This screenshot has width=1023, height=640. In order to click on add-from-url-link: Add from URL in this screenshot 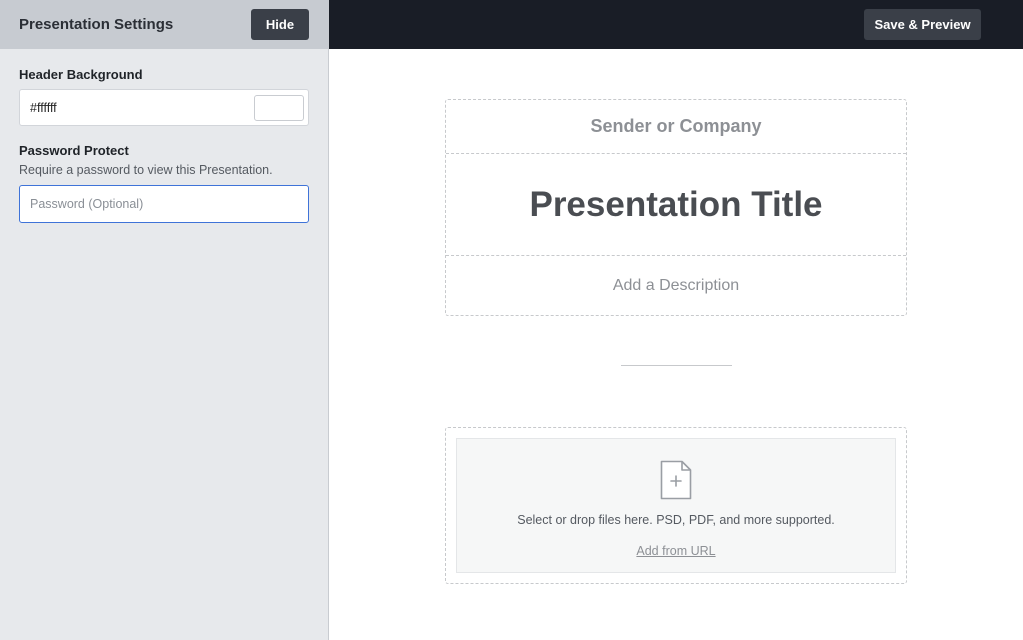, I will do `click(675, 551)`.